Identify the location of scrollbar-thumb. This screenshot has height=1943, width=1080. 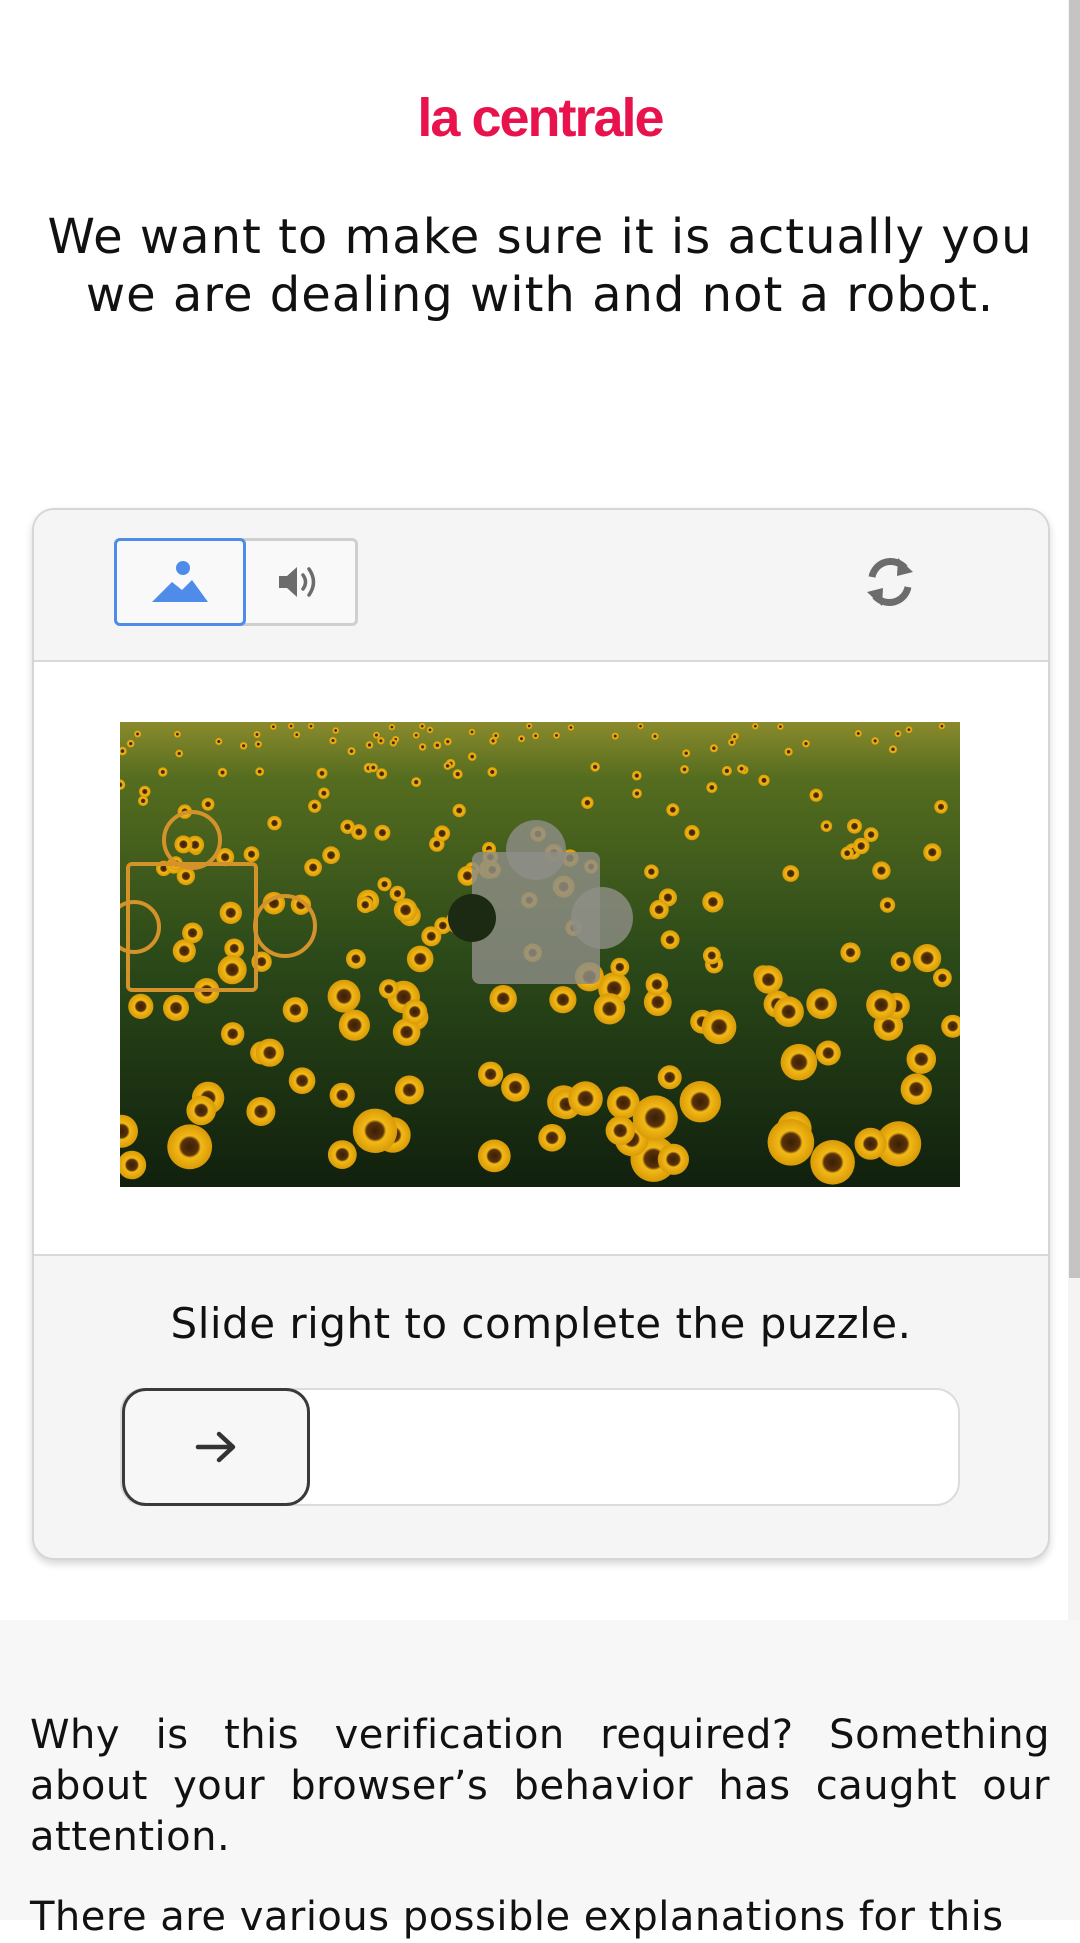
(1074, 639).